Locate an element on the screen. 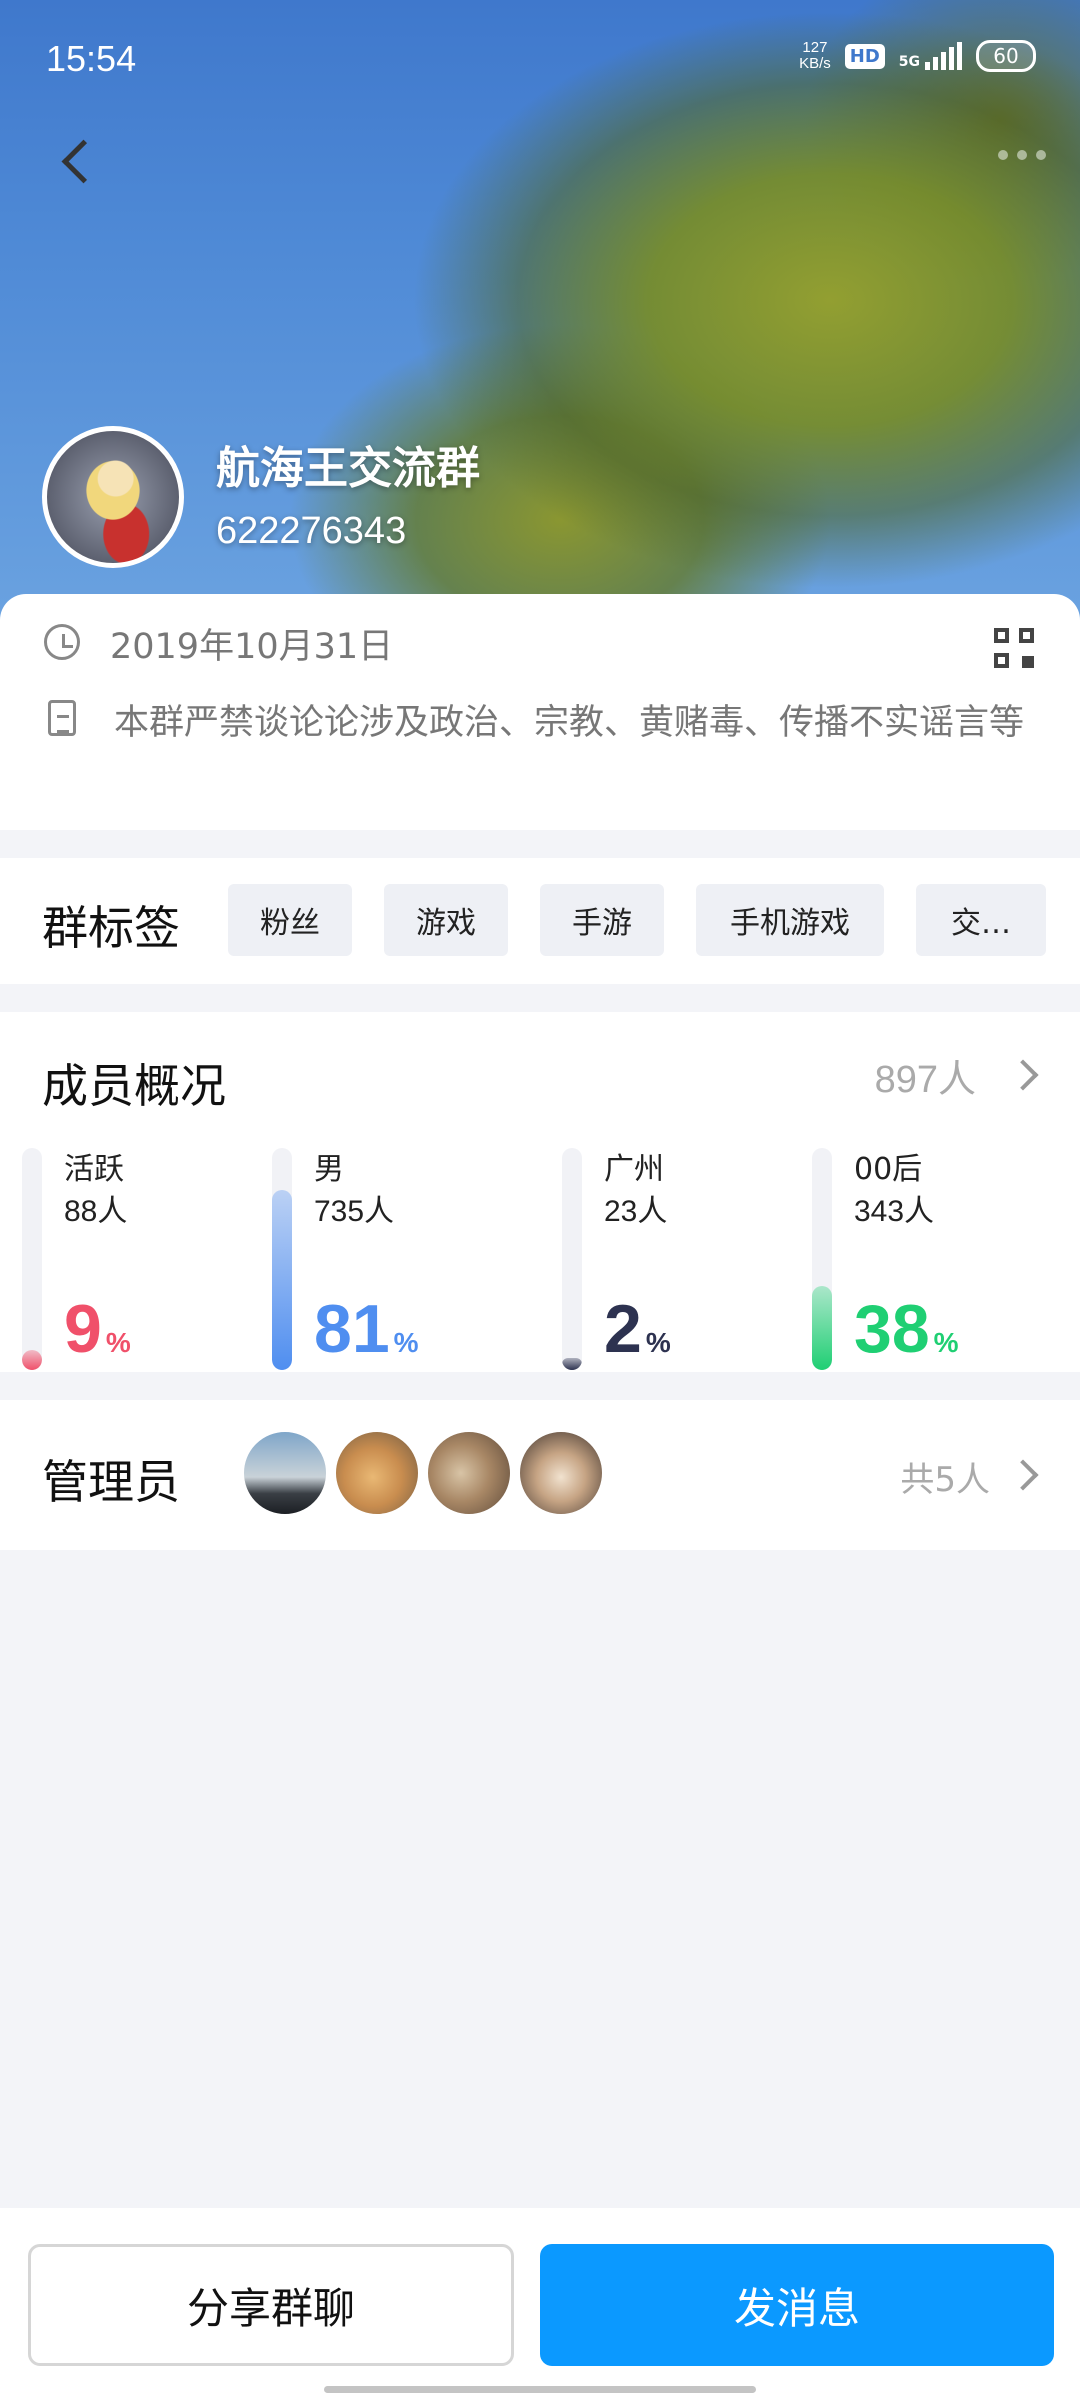 The height and width of the screenshot is (2400, 1080). admins-section: 管理员 共5人 is located at coordinates (540, 1475).